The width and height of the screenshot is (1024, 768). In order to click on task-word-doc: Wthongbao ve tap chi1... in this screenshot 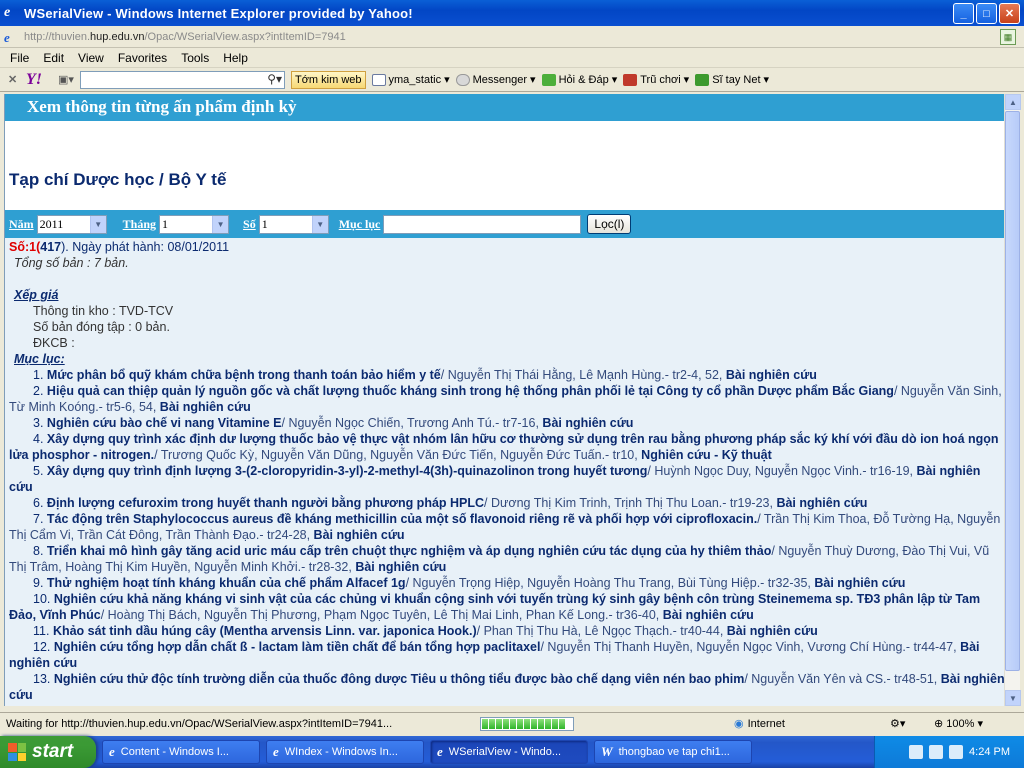, I will do `click(673, 752)`.